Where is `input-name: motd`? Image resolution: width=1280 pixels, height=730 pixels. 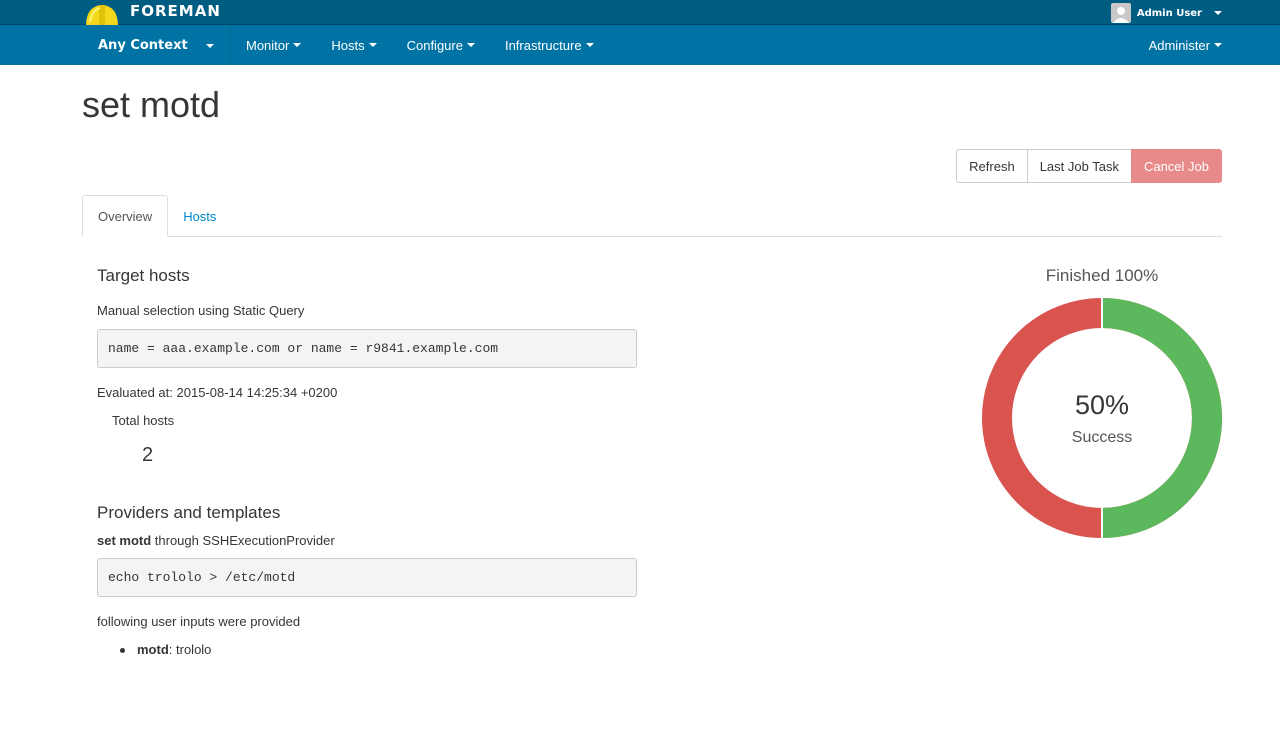
input-name: motd is located at coordinates (153, 649).